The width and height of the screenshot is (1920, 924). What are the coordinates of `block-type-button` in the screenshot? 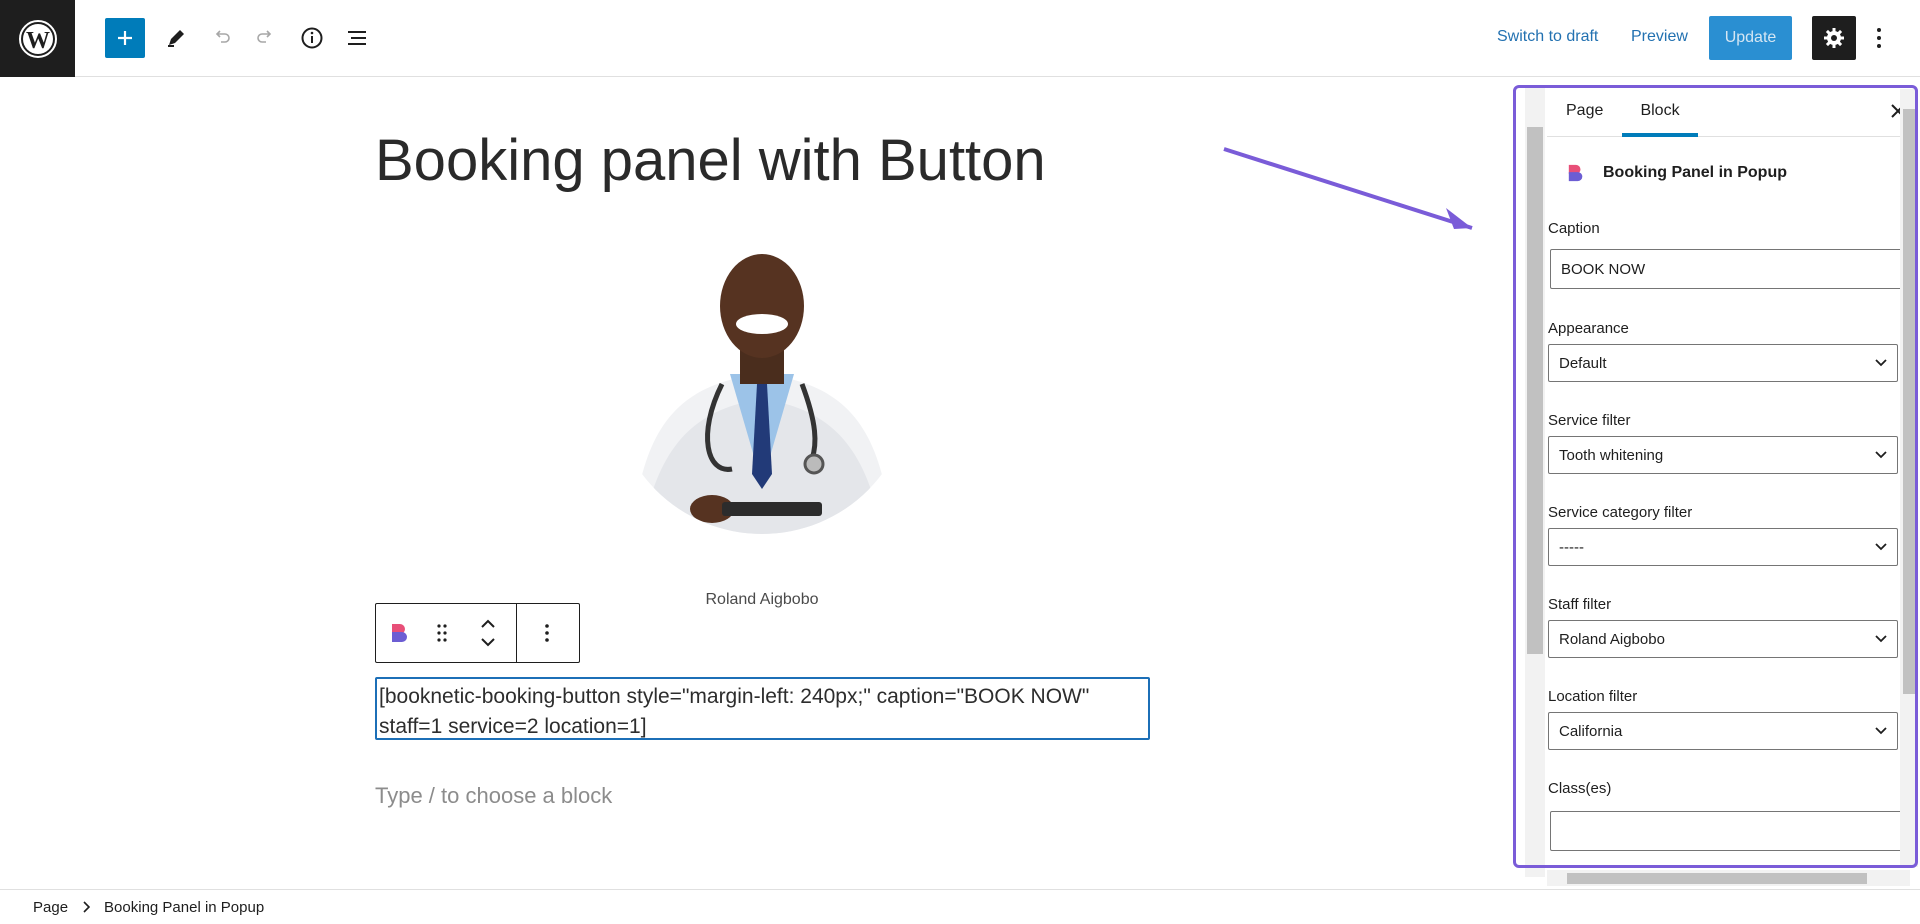 It's located at (400, 633).